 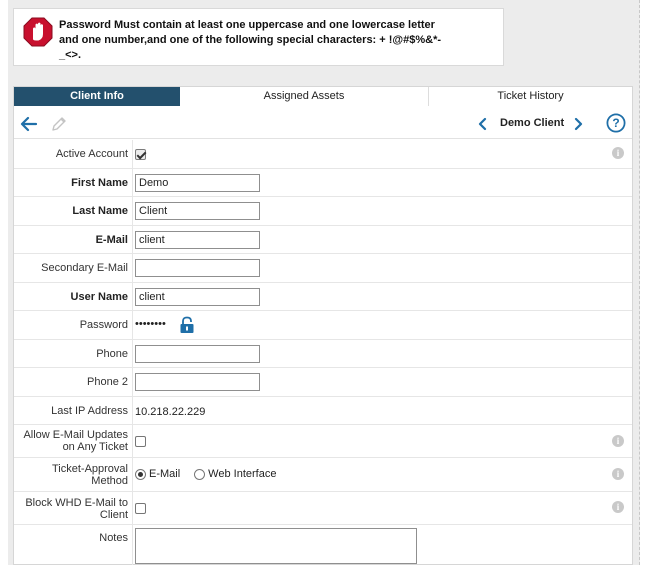 I want to click on block-whd-email-label: Block WHD E-Mail to Client, so click(x=71, y=509).